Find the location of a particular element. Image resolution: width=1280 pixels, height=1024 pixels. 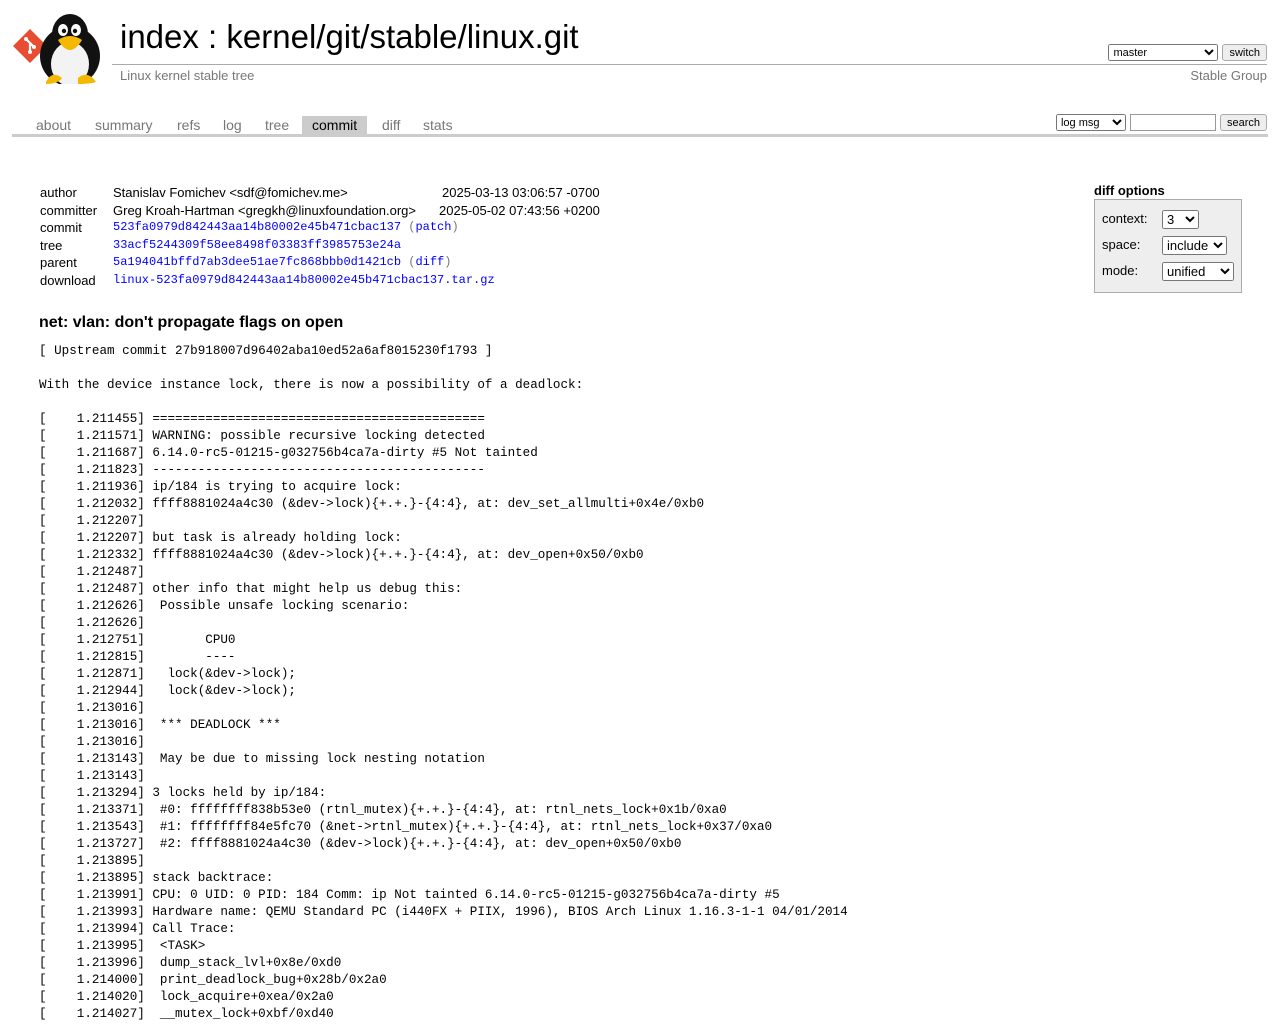

context-label: context: is located at coordinates (1125, 218).